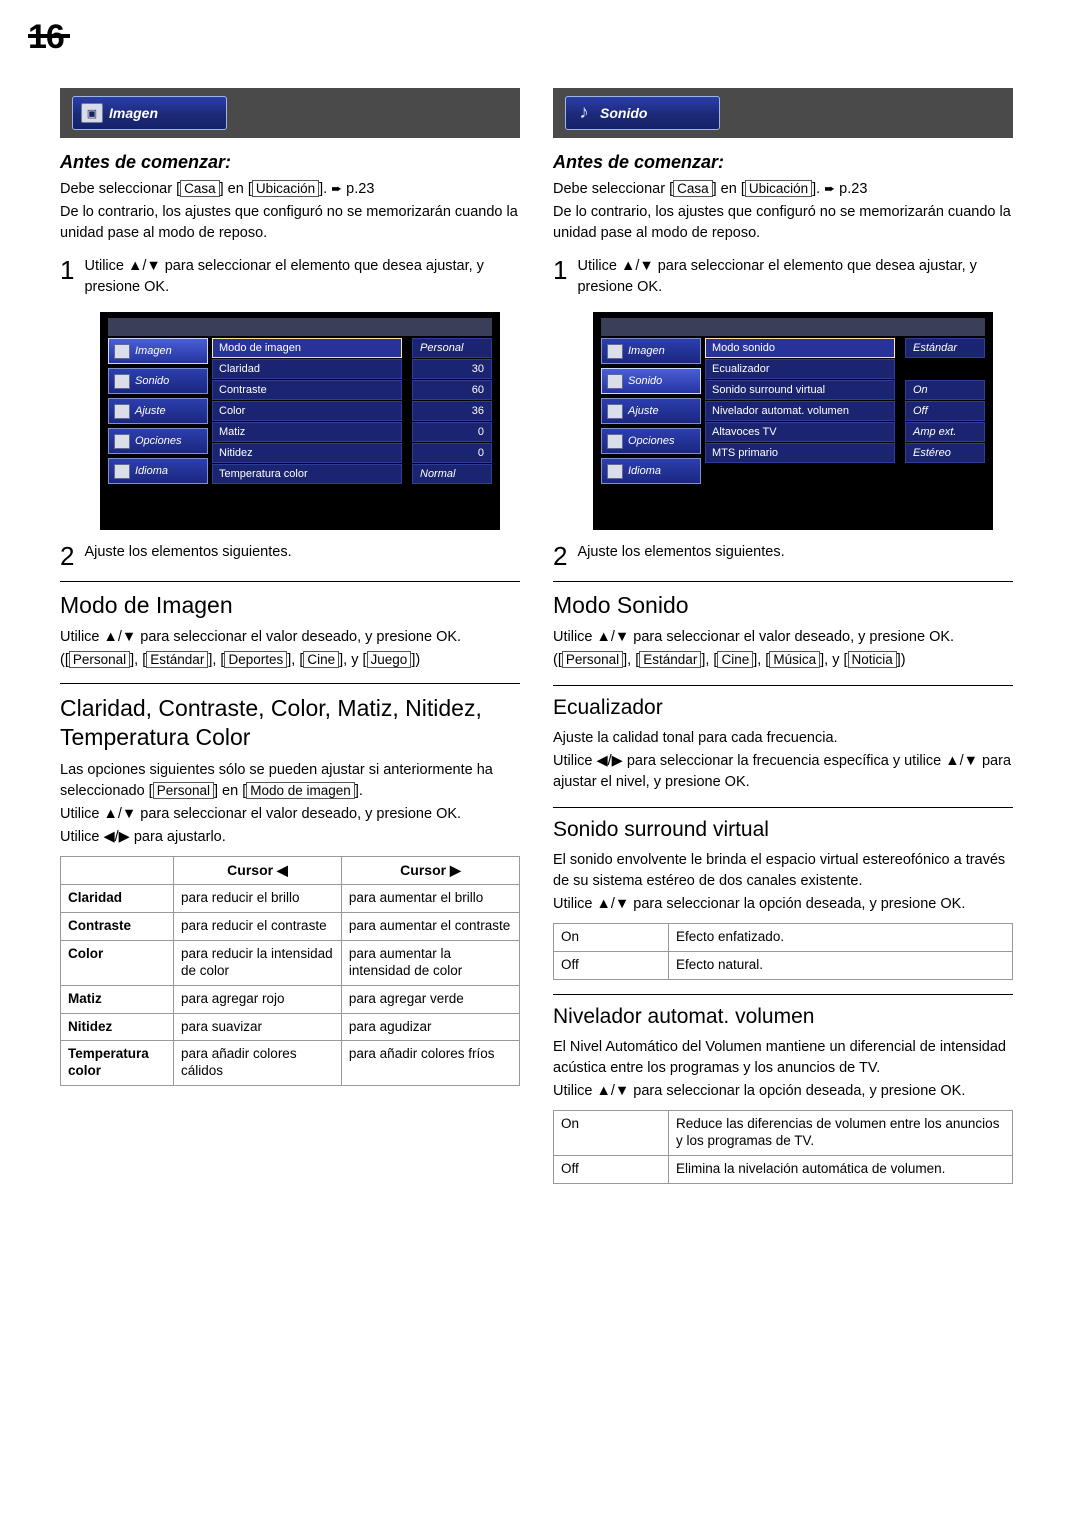  I want to click on osd-row-label: MTS primario, so click(745, 453).